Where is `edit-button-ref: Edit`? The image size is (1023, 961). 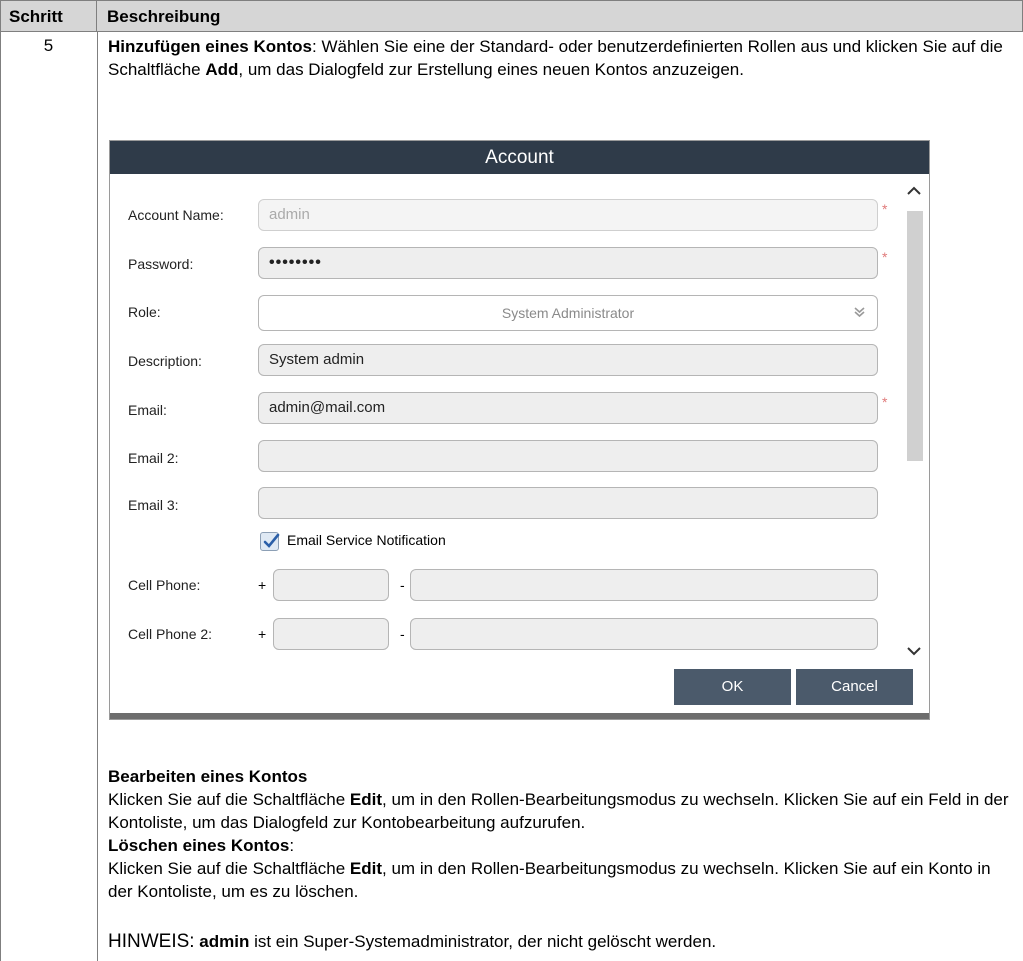 edit-button-ref: Edit is located at coordinates (366, 799).